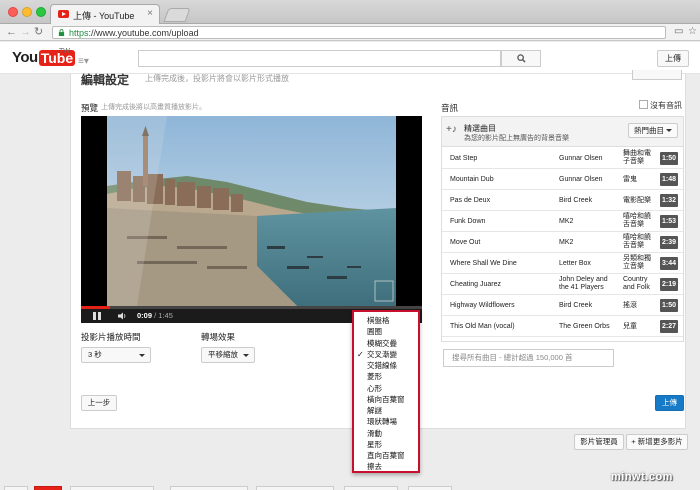  What do you see at coordinates (386, 365) in the screenshot?
I see `transition-option: 交錯線條` at bounding box center [386, 365].